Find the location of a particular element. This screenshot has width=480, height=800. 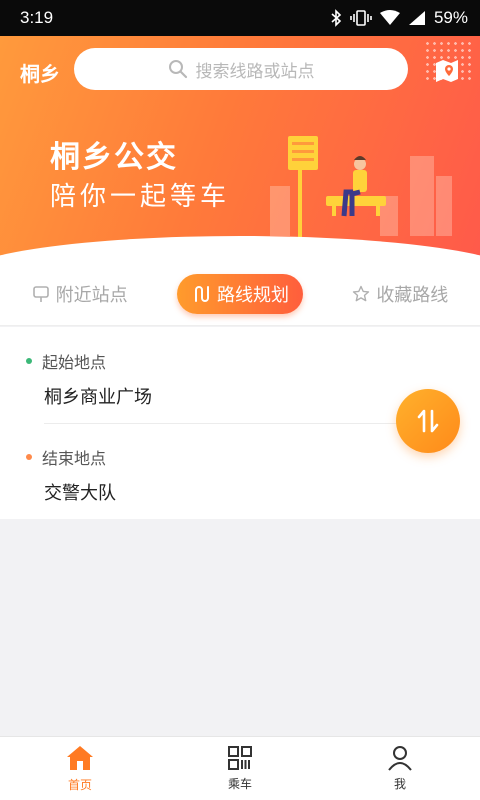

tab-route-planning: 路线规划 is located at coordinates (239, 293).